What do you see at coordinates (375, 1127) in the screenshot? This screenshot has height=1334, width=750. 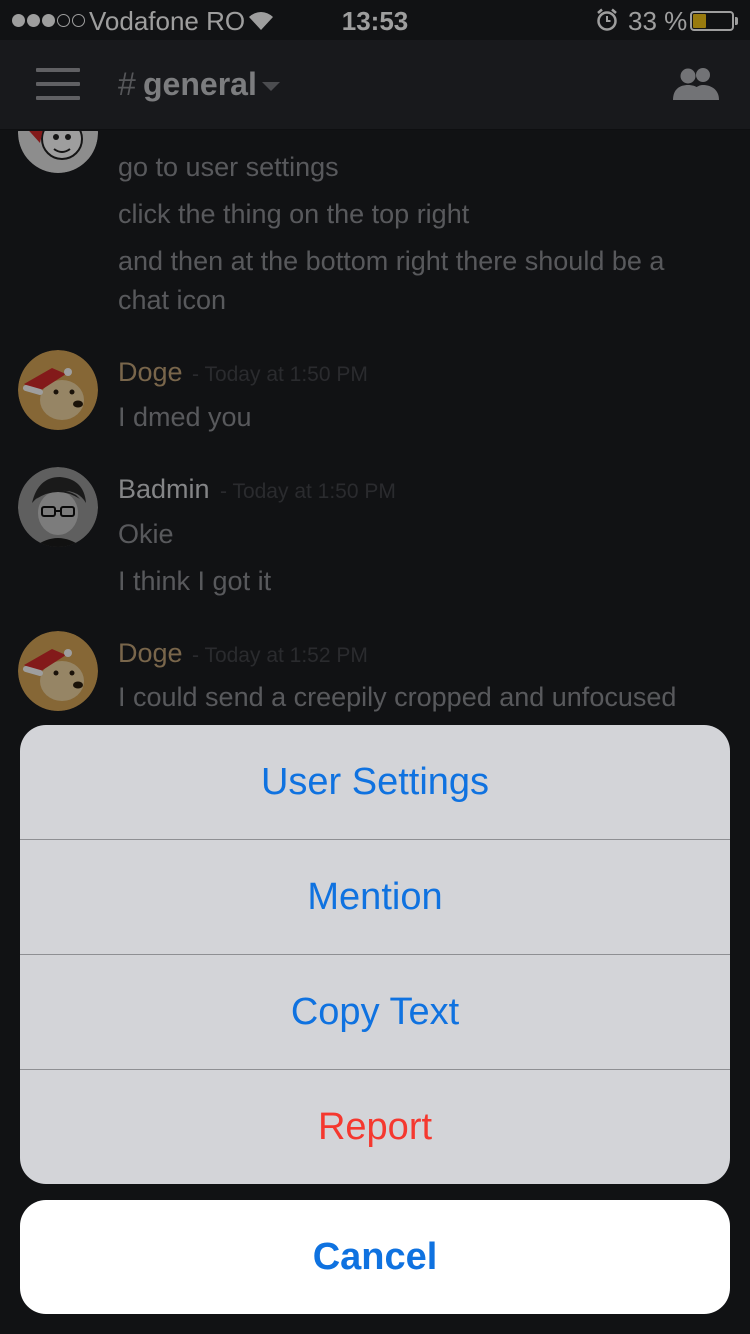 I see `report-button: Report` at bounding box center [375, 1127].